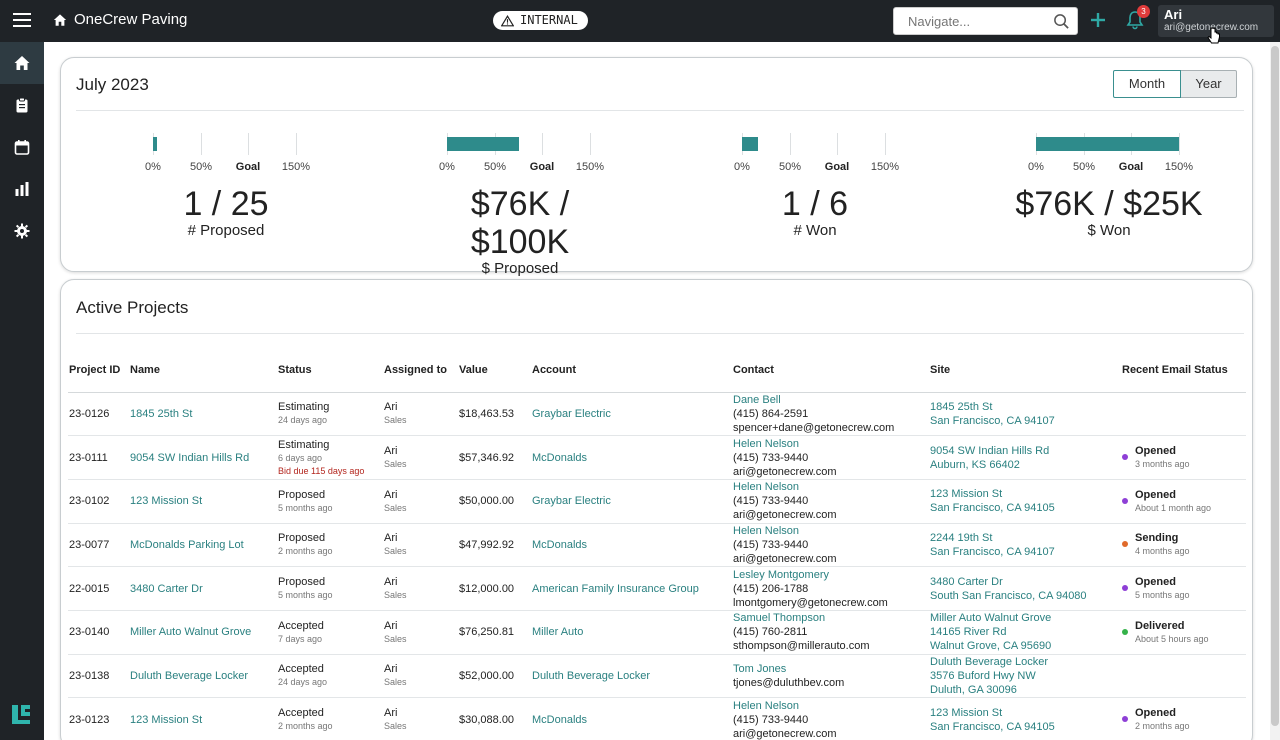 The height and width of the screenshot is (740, 1280). Describe the element at coordinates (395, 638) in the screenshot. I see `assignee-role: Sales` at that location.